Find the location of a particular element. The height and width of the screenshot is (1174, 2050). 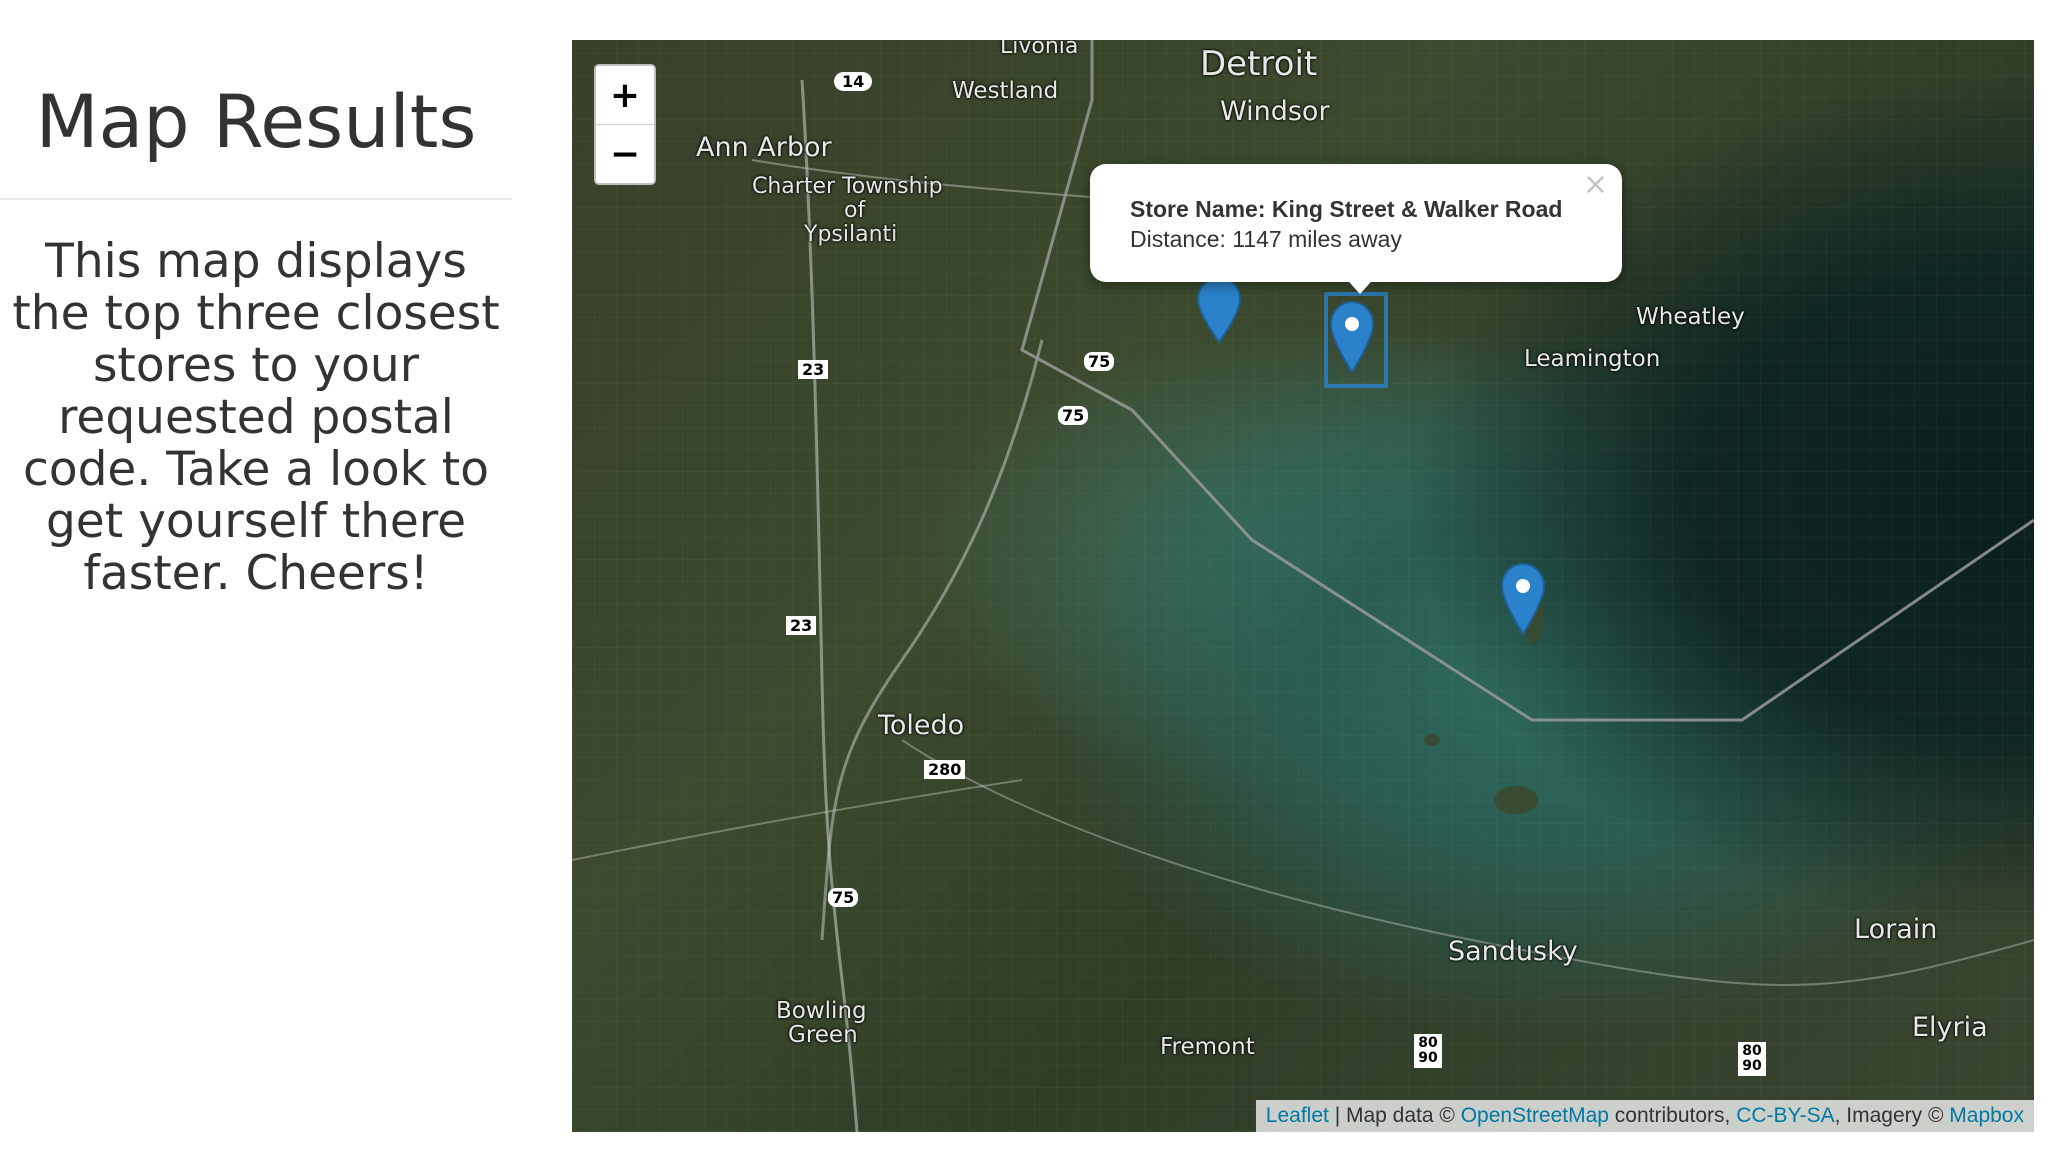

attribution-imagery: , Imagery © is located at coordinates (1892, 1115).